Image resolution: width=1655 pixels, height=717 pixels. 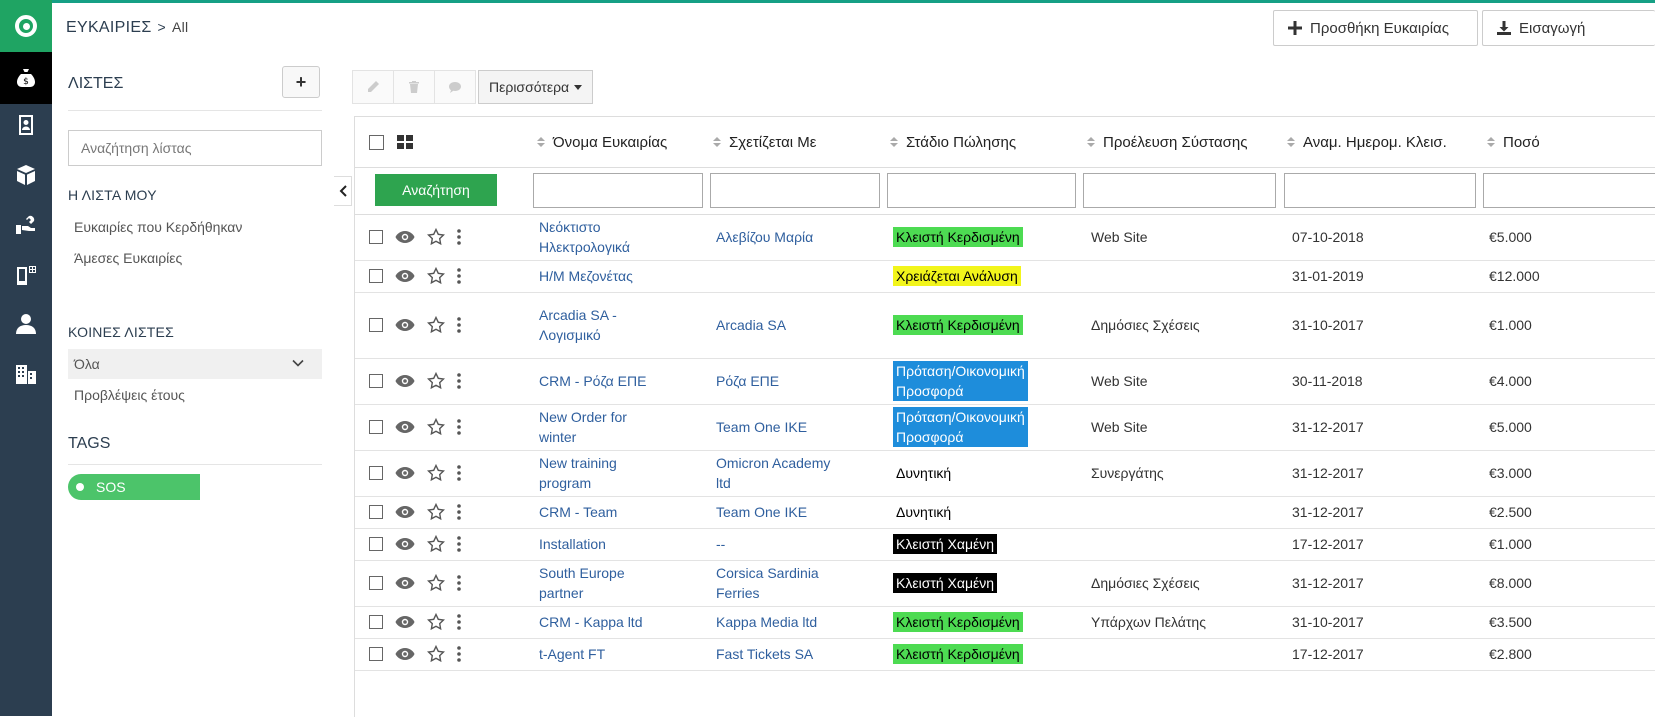 I want to click on list-item: Άμεσες Ευκαιρίες, so click(x=195, y=258).